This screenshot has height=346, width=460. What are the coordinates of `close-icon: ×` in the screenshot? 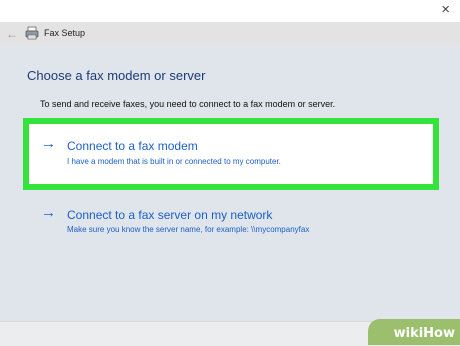 It's located at (445, 10).